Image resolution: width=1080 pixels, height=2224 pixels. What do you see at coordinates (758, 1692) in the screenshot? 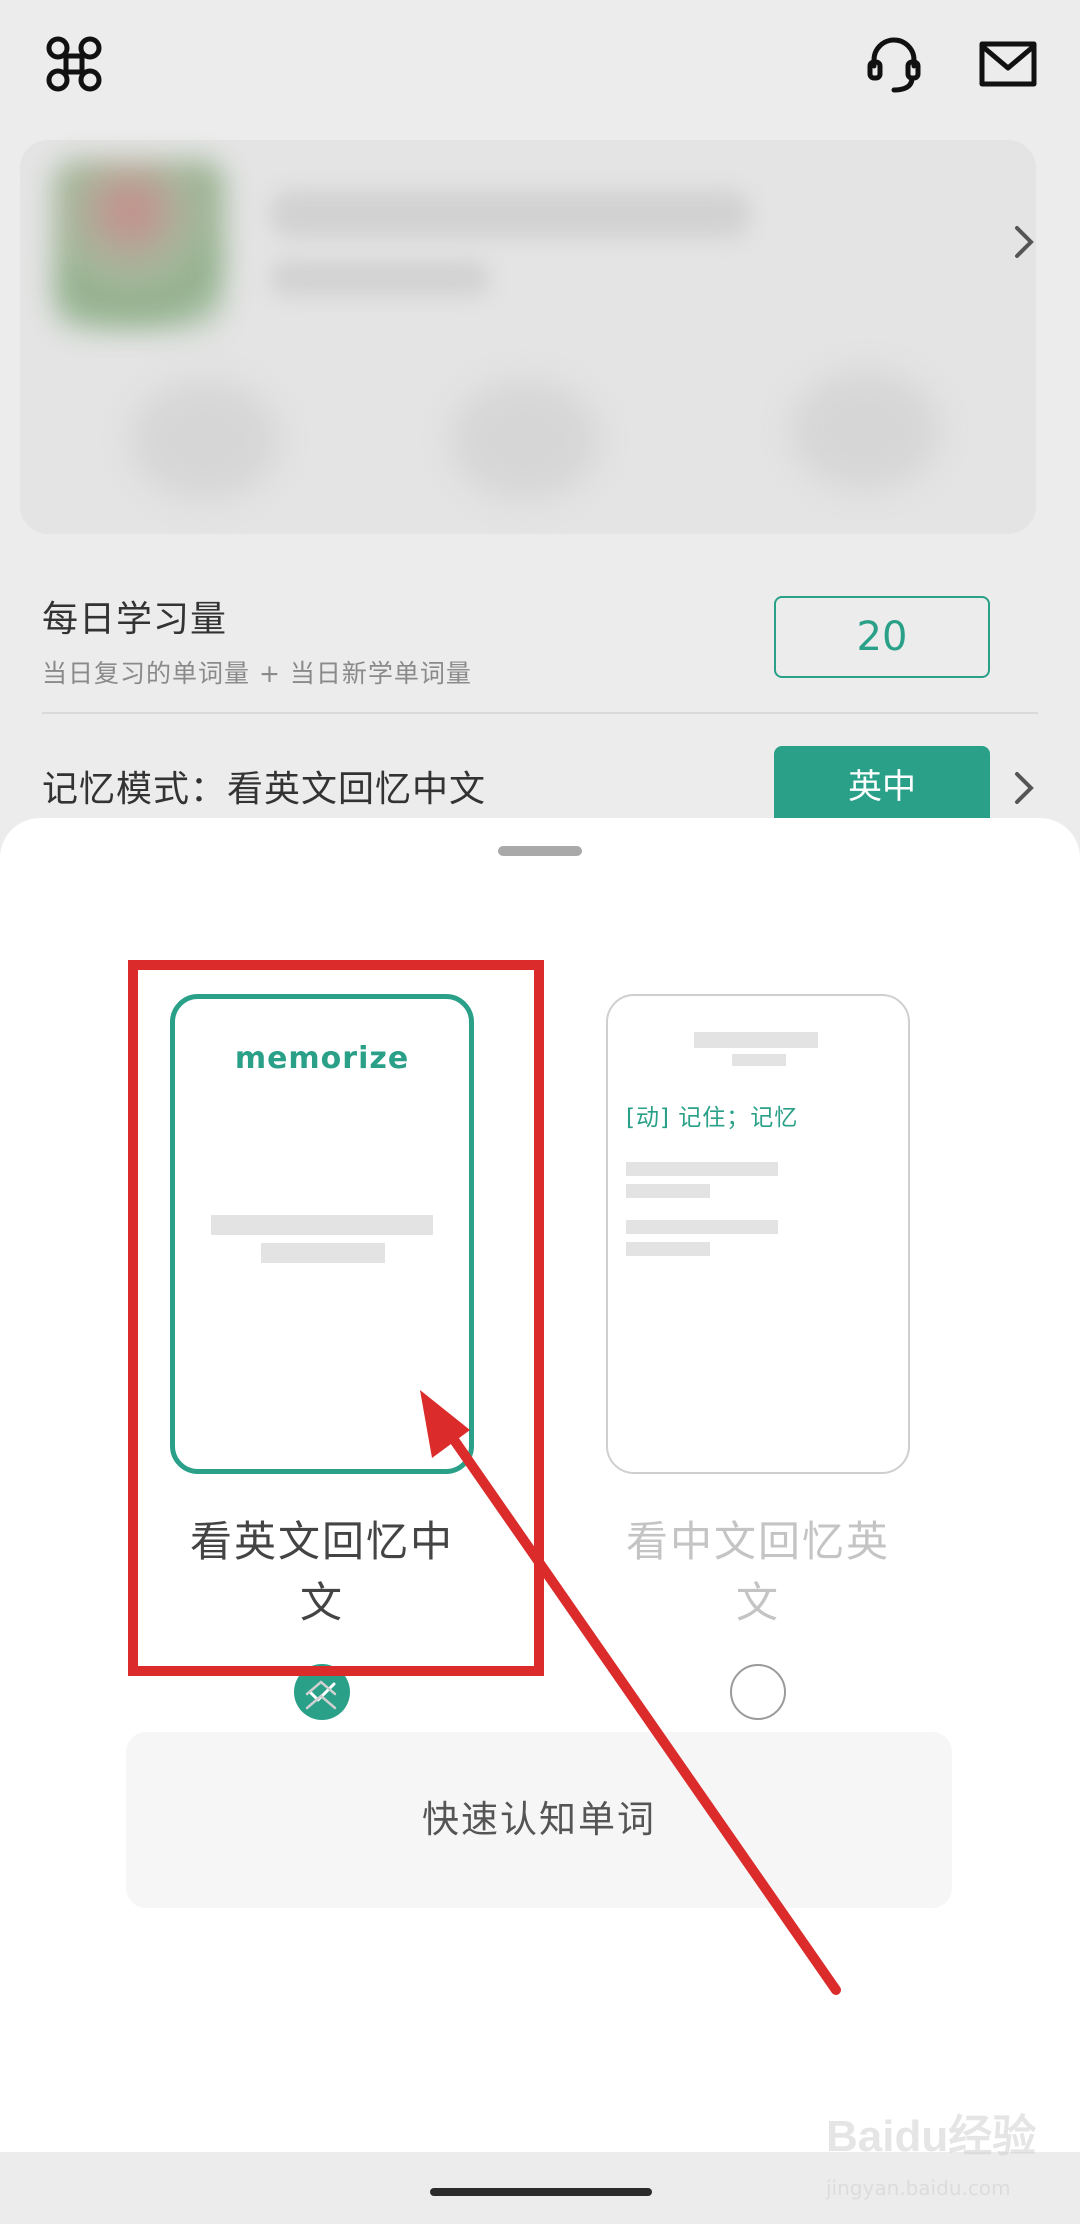
I see `radio-unselected` at bounding box center [758, 1692].